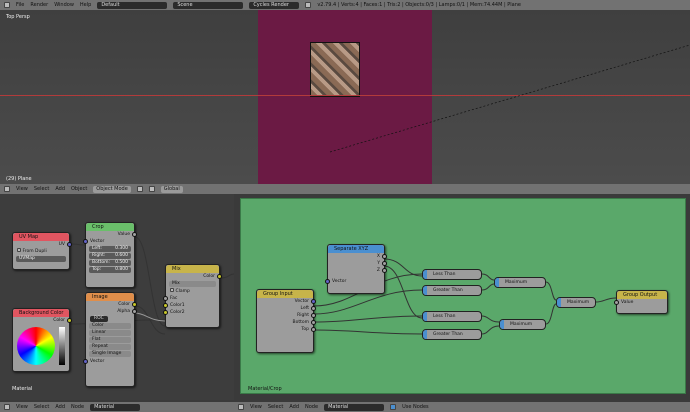 The image size is (690, 412). What do you see at coordinates (452, 290) in the screenshot?
I see `greater-than-node-1: Greater Than` at bounding box center [452, 290].